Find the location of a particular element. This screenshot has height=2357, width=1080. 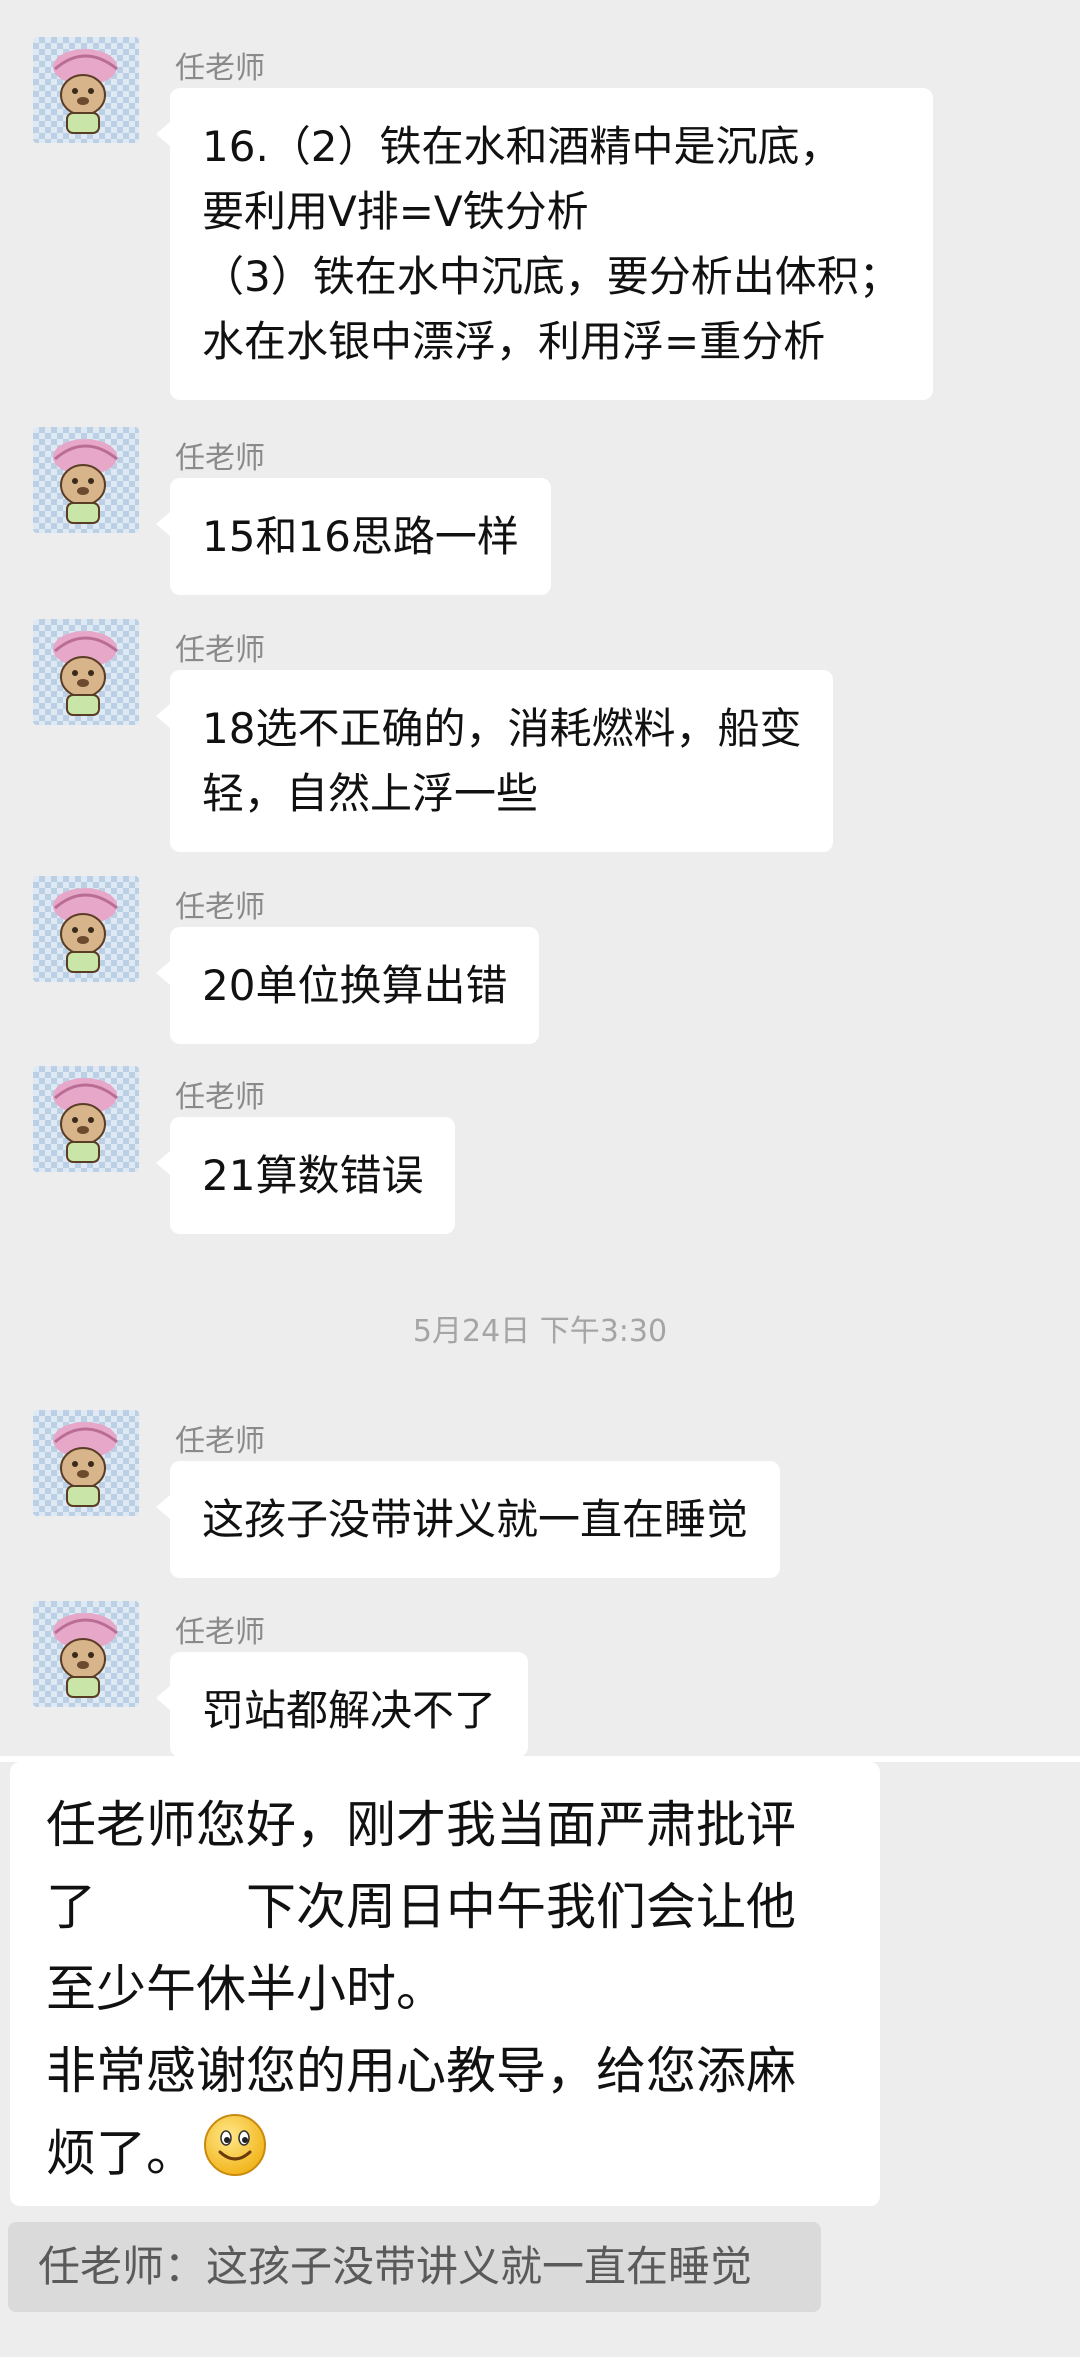

message-bubble: 18选不正确的，消耗燃料，船变 轻，自然上浮一些 is located at coordinates (494, 761).